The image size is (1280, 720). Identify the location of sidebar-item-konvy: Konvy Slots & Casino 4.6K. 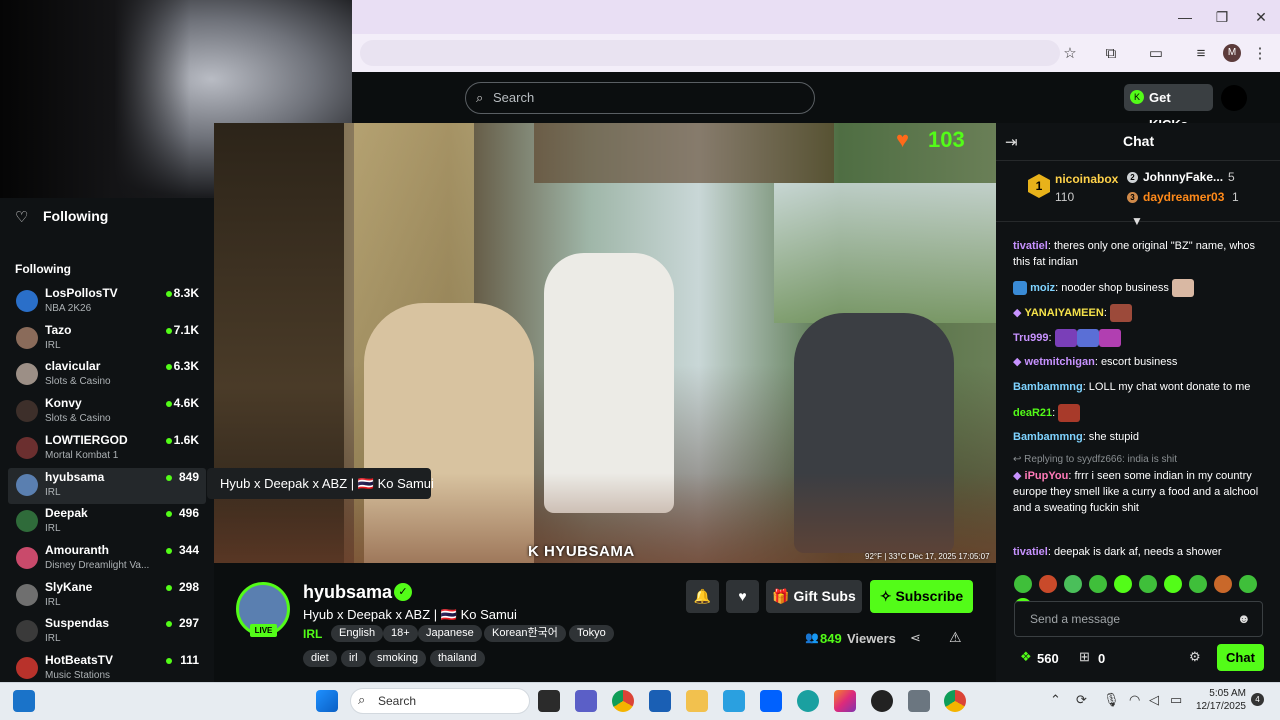
(107, 412).